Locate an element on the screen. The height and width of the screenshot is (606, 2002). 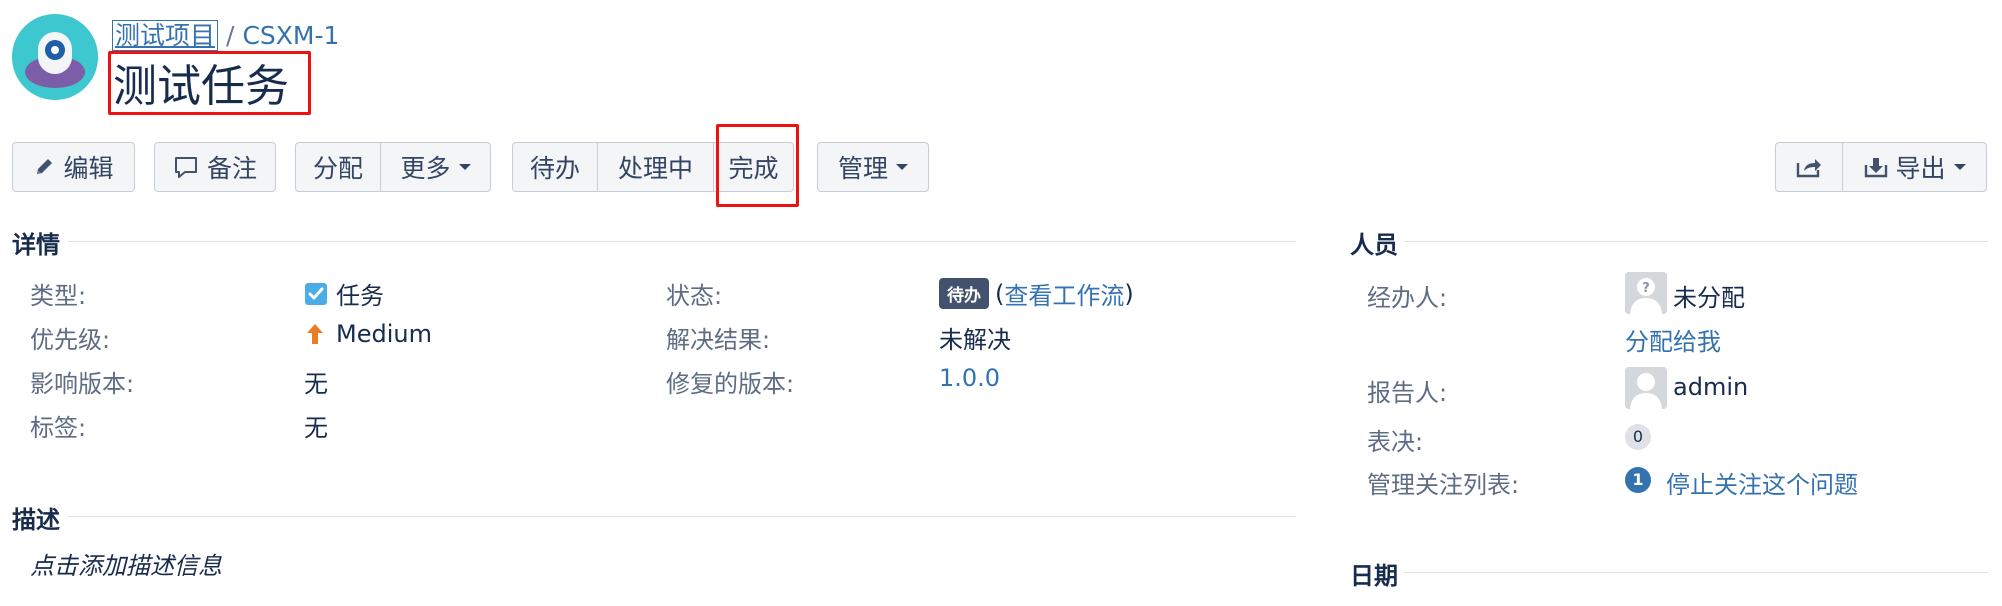
task-checkbox-icon is located at coordinates (316, 293).